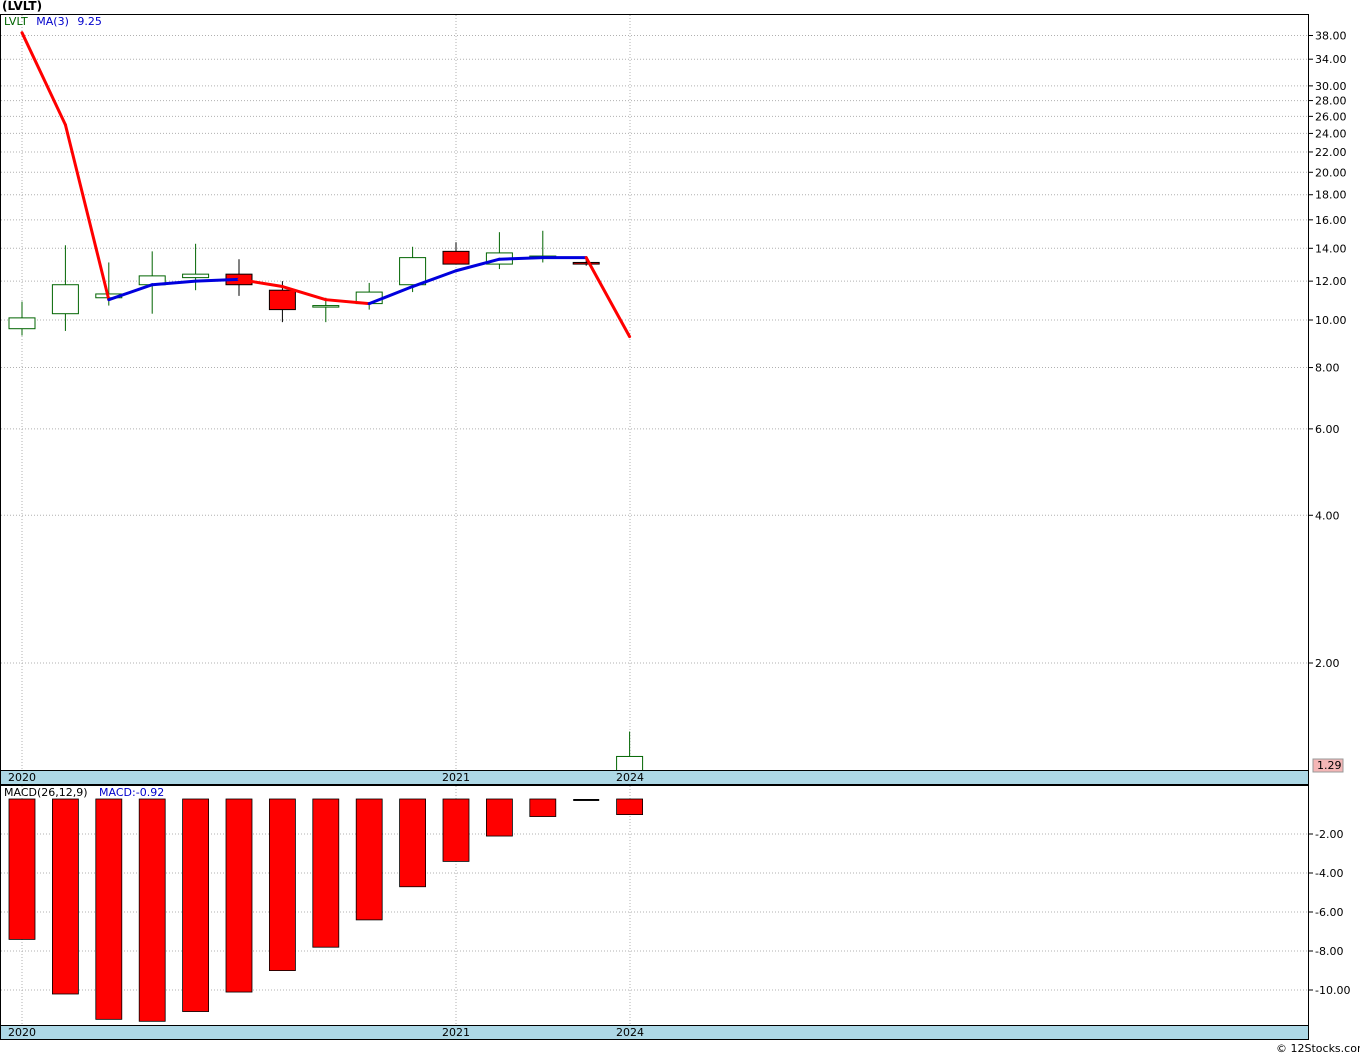 This screenshot has height=1056, width=1360. I want to click on credit-text: © 12Stocks.com, so click(1318, 1048).